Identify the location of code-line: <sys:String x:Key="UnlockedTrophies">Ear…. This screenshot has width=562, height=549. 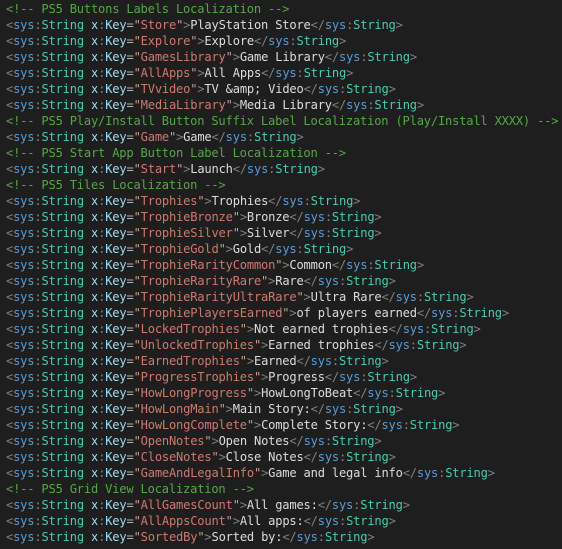
(281, 345).